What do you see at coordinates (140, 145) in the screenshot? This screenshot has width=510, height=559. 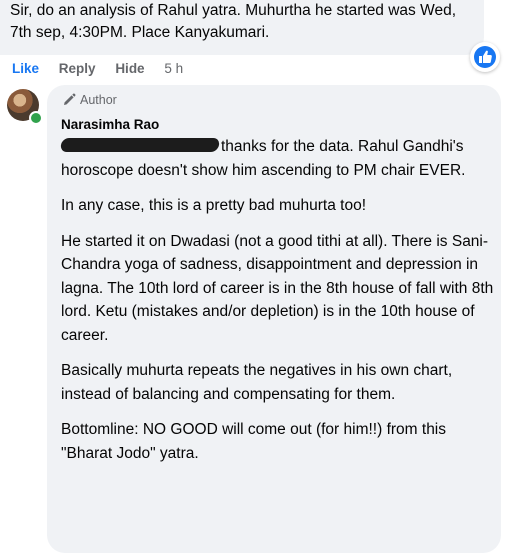 I see `redacted-mention` at bounding box center [140, 145].